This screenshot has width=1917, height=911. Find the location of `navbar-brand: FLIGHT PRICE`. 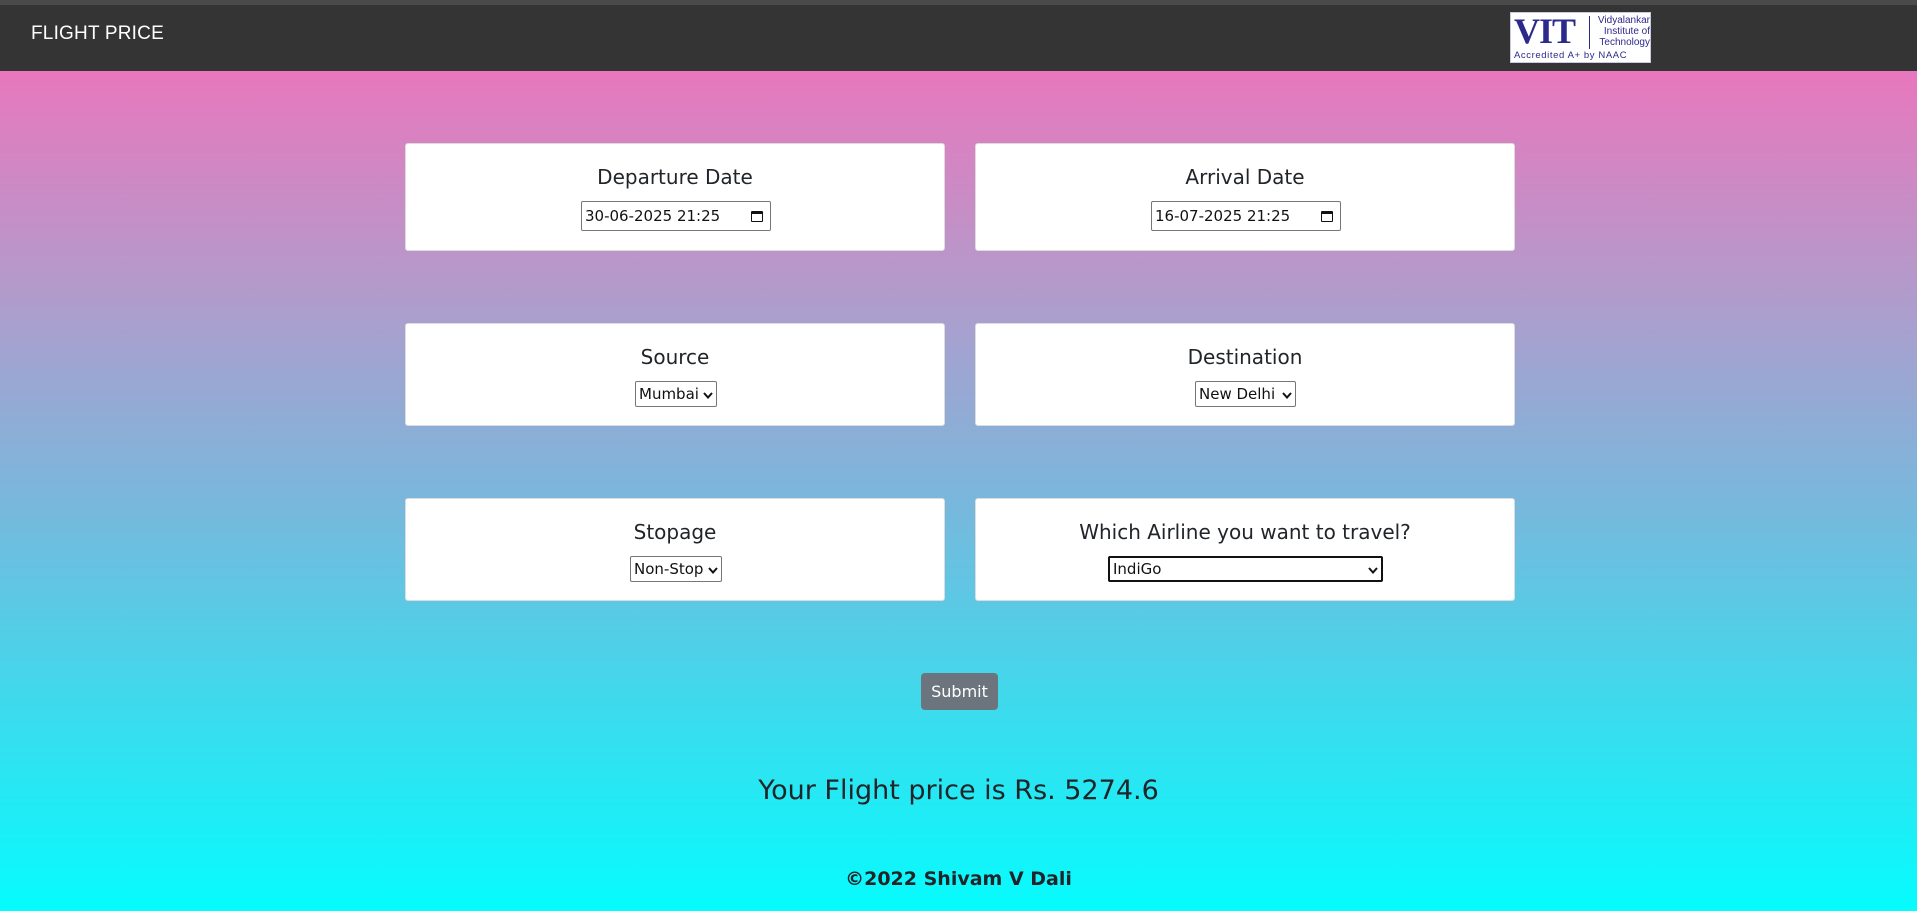

navbar-brand: FLIGHT PRICE is located at coordinates (97, 34).